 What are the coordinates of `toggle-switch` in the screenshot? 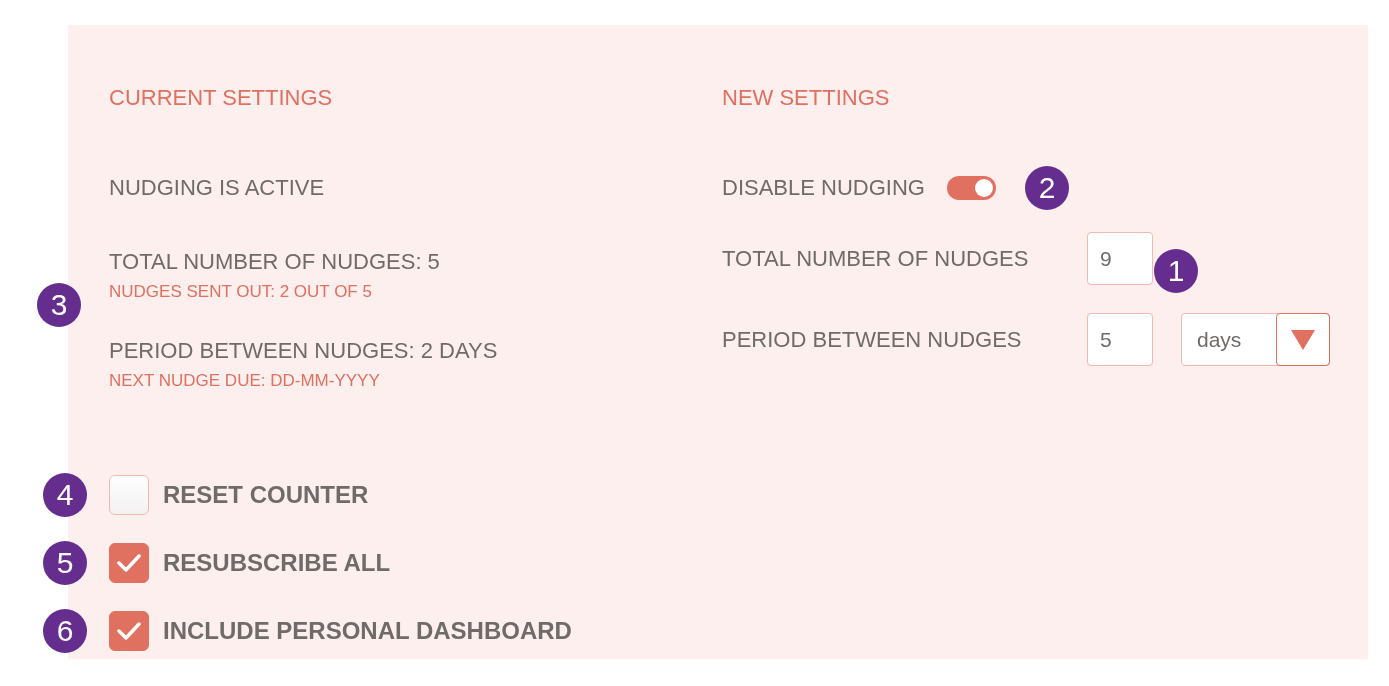 It's located at (971, 188).